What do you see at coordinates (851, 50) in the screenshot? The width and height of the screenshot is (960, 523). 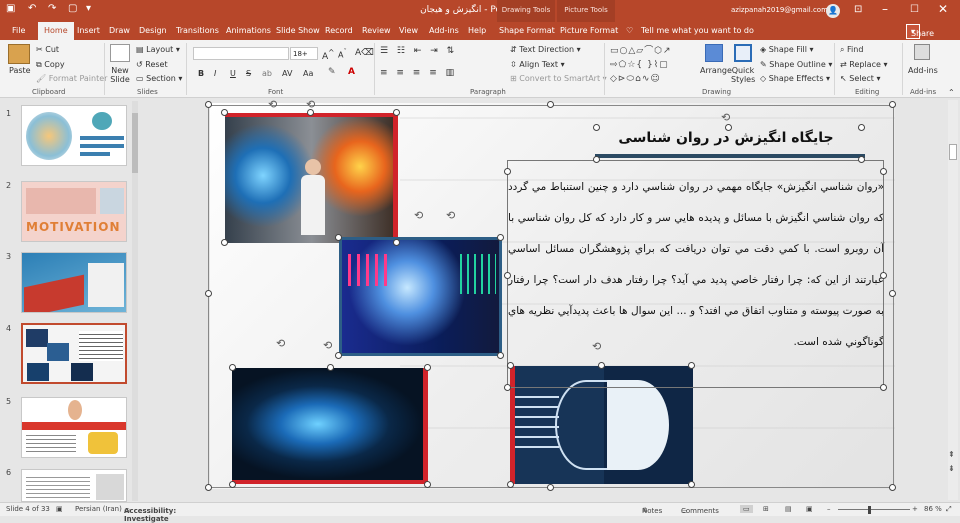 I see `find-button: ⌕ Find` at bounding box center [851, 50].